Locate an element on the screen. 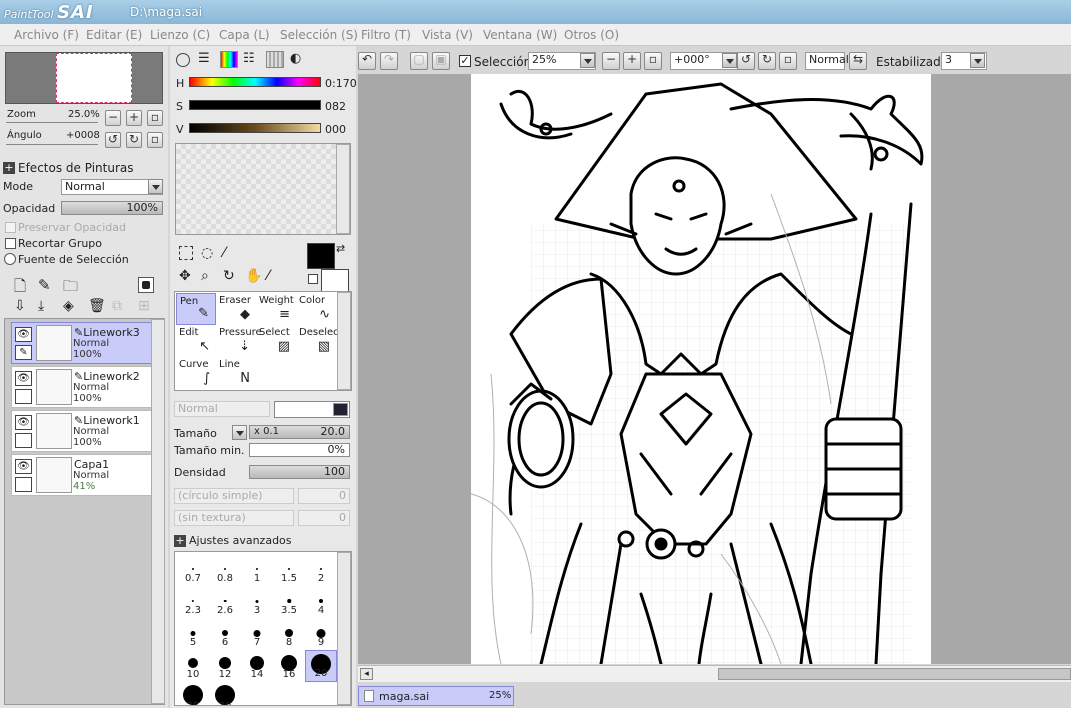 This screenshot has width=1071, height=708. brush-size-cell: 20 is located at coordinates (321, 666).